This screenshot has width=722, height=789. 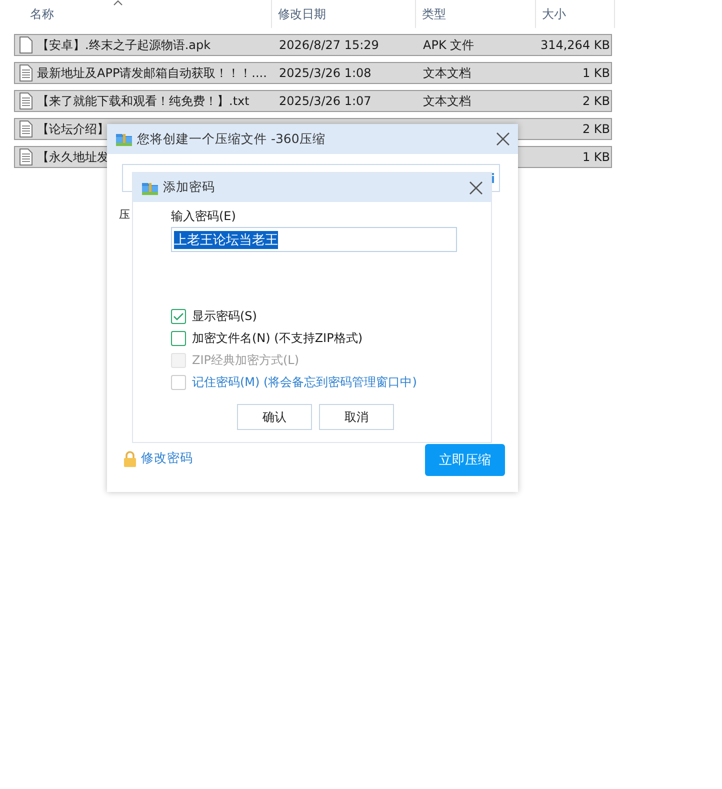 What do you see at coordinates (231, 139) in the screenshot?
I see `window-title: 您将创建一个压缩文件 -360压缩` at bounding box center [231, 139].